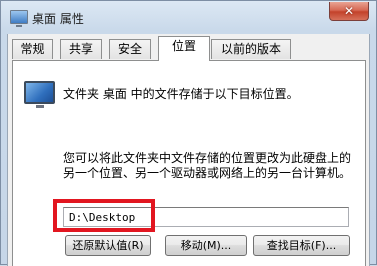  I want to click on close-button: ✕, so click(349, 11).